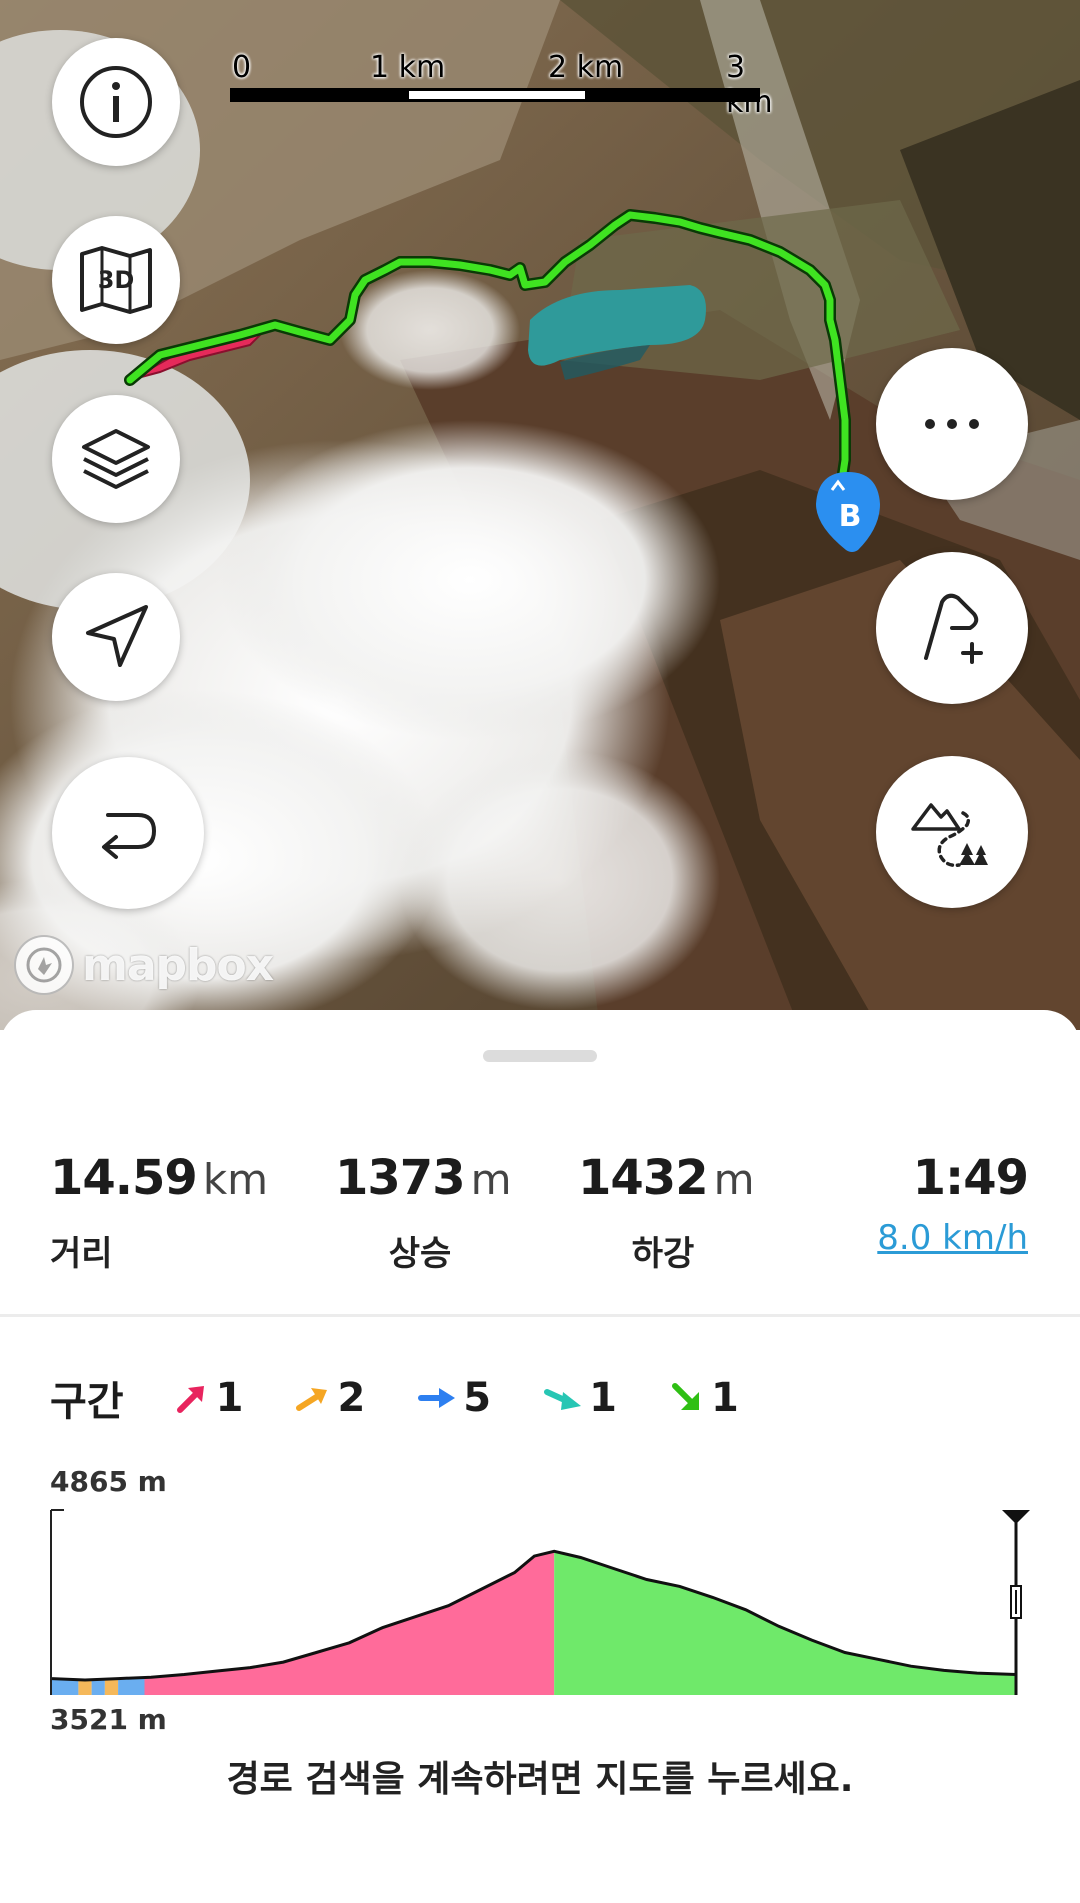 The height and width of the screenshot is (1903, 1080). Describe the element at coordinates (235, 1179) in the screenshot. I see `distance-unit: km` at that location.